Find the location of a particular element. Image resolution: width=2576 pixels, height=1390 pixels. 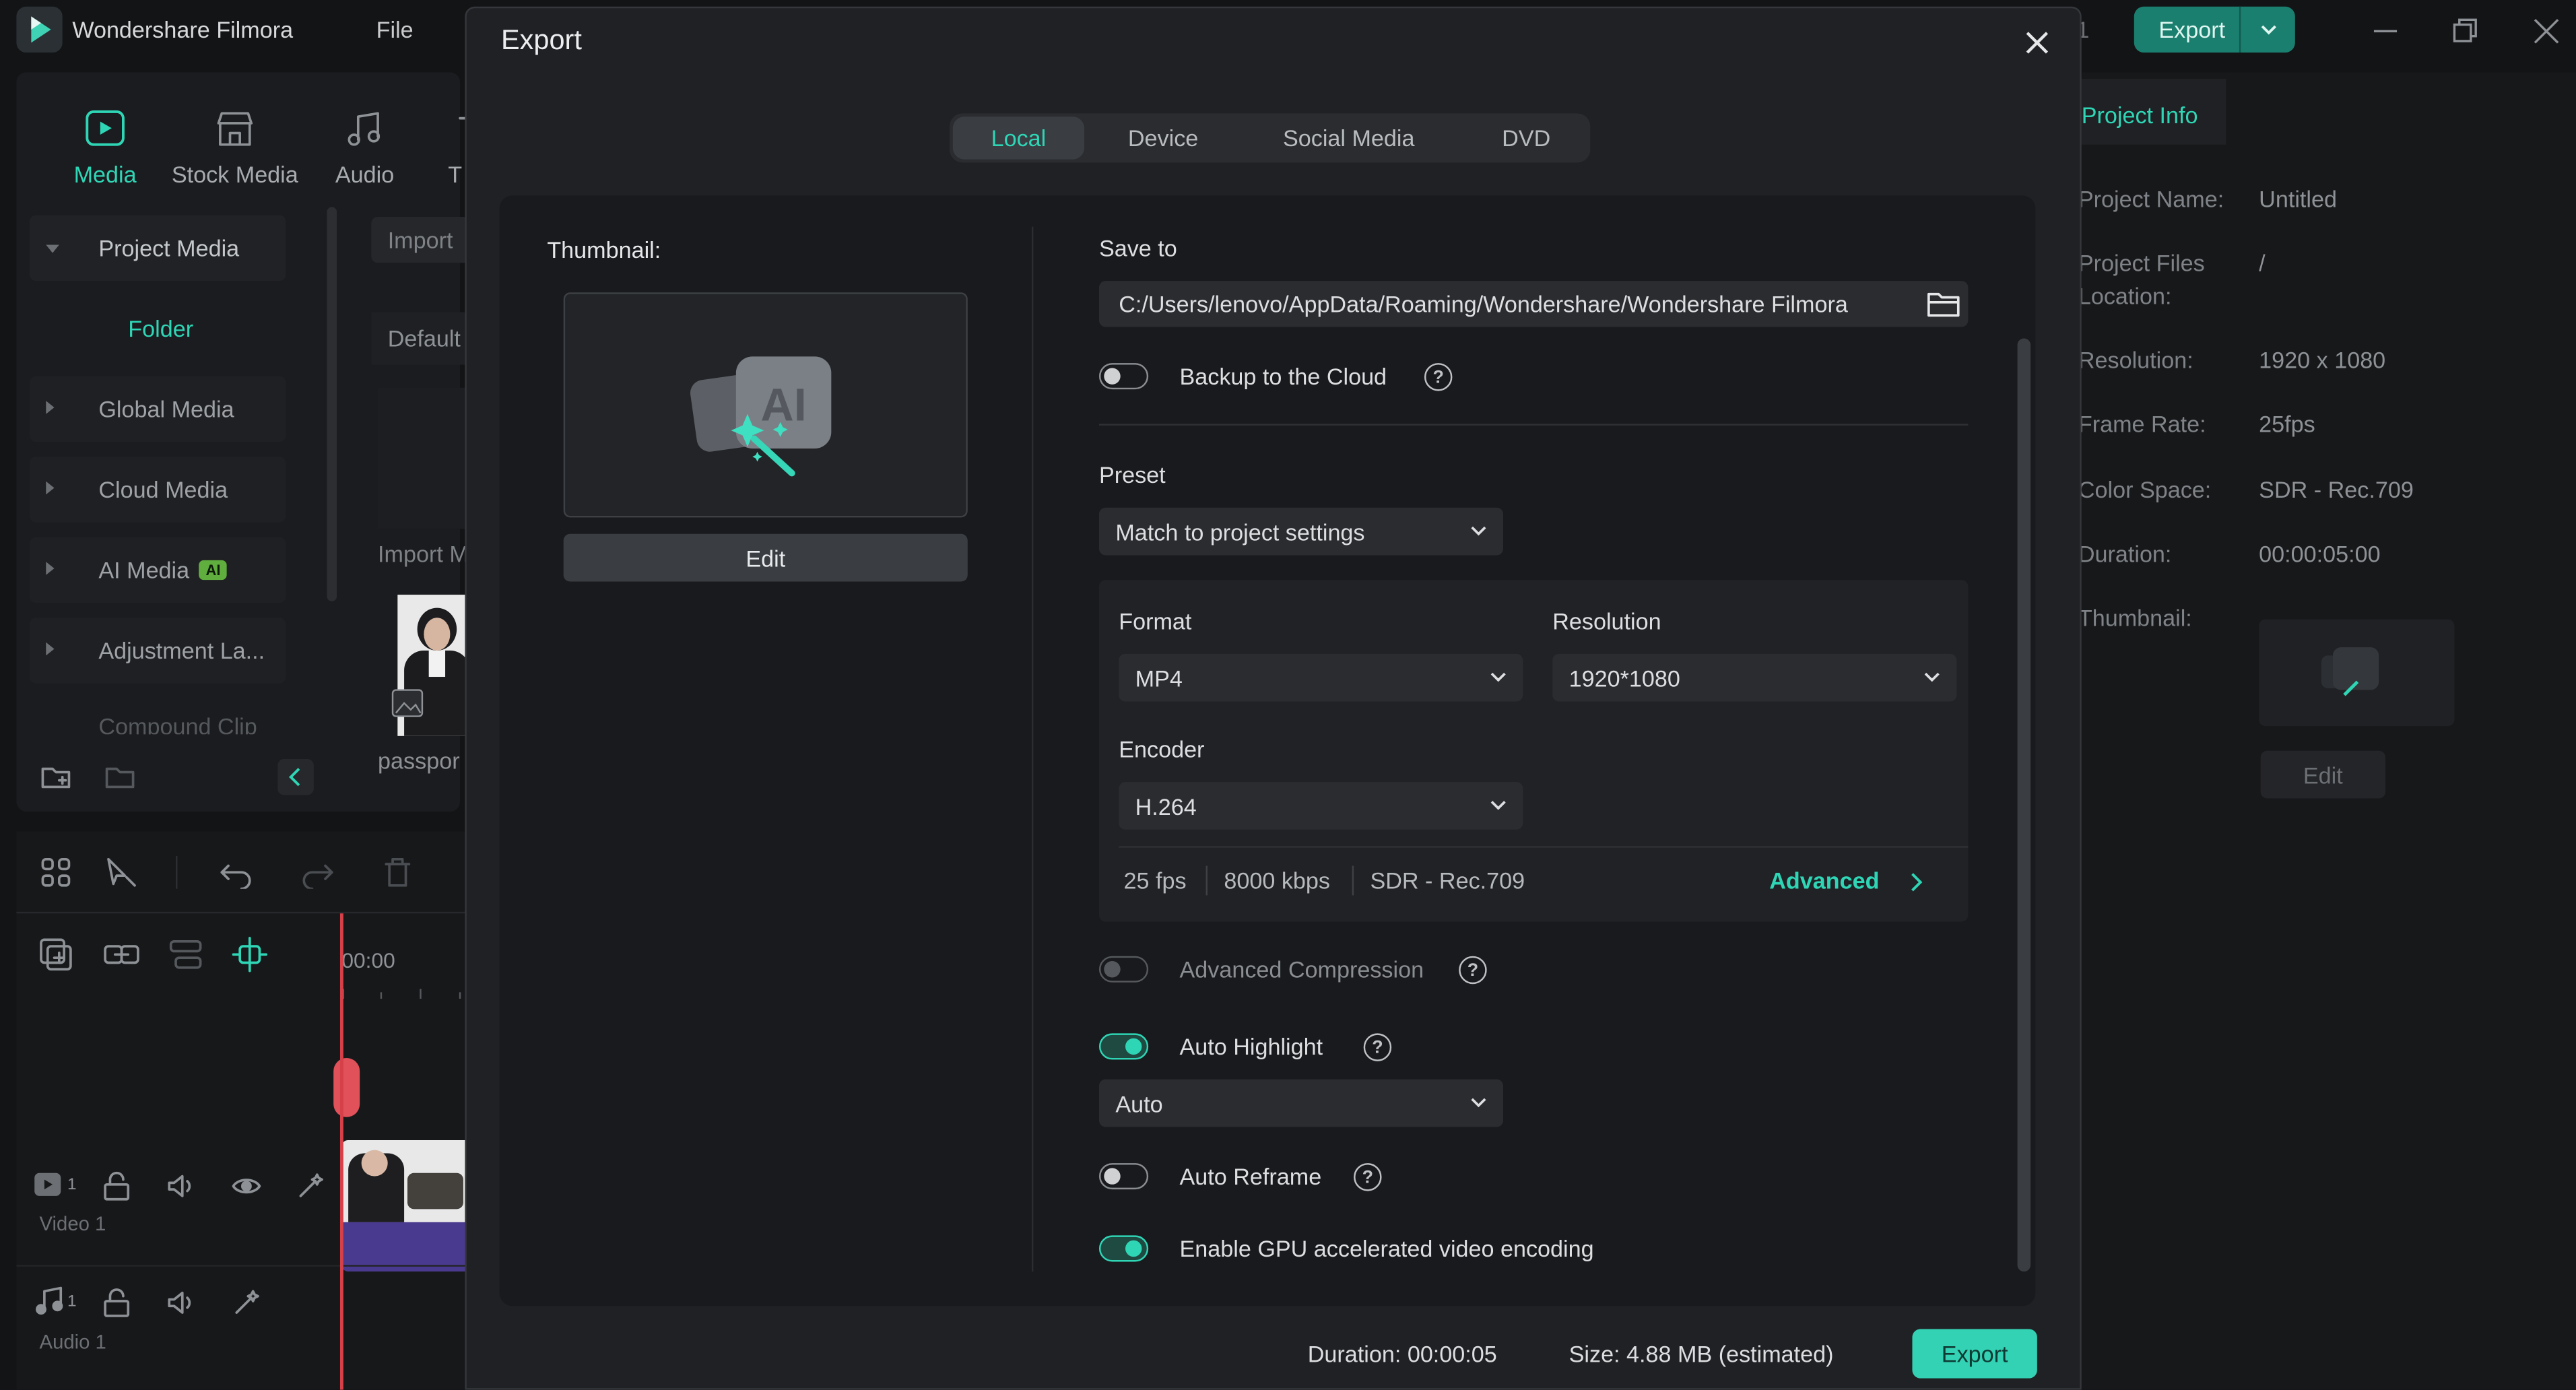

grid-layout-icon is located at coordinates (56, 872).